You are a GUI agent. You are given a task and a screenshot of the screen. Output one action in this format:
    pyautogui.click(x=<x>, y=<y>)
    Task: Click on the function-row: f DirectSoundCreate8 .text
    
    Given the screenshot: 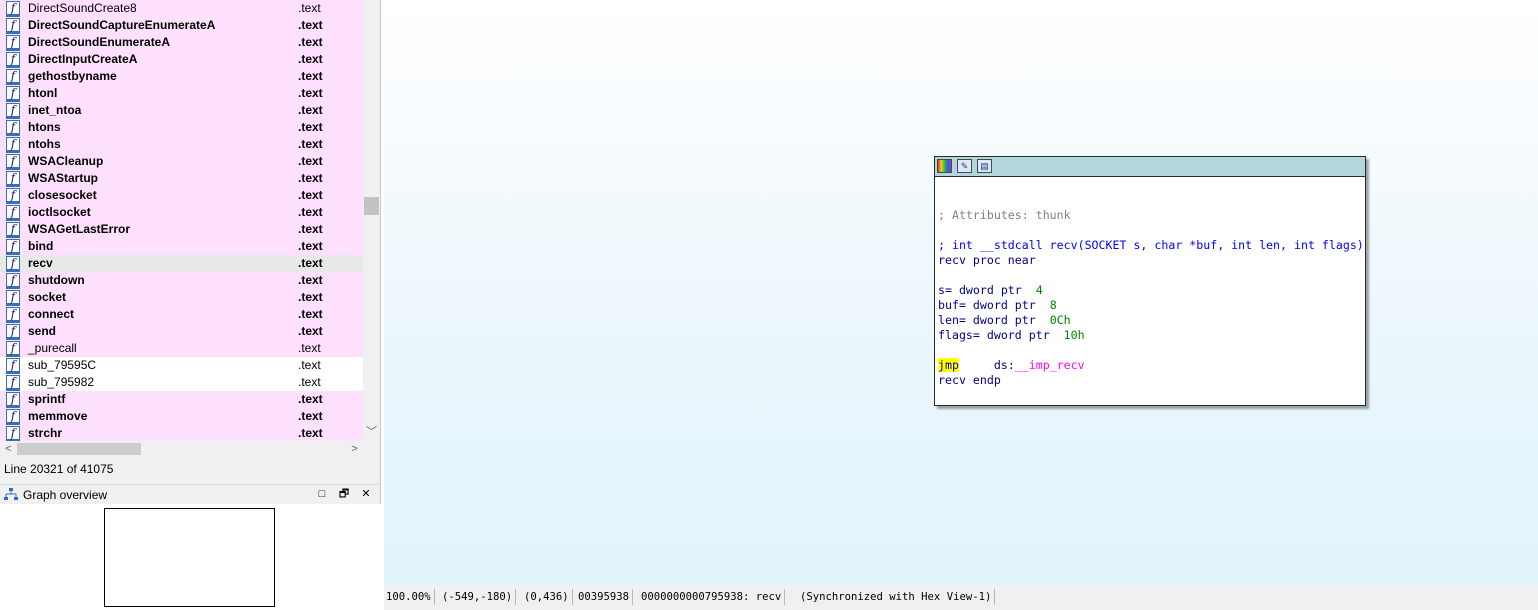 What is the action you would take?
    pyautogui.click(x=181, y=8)
    